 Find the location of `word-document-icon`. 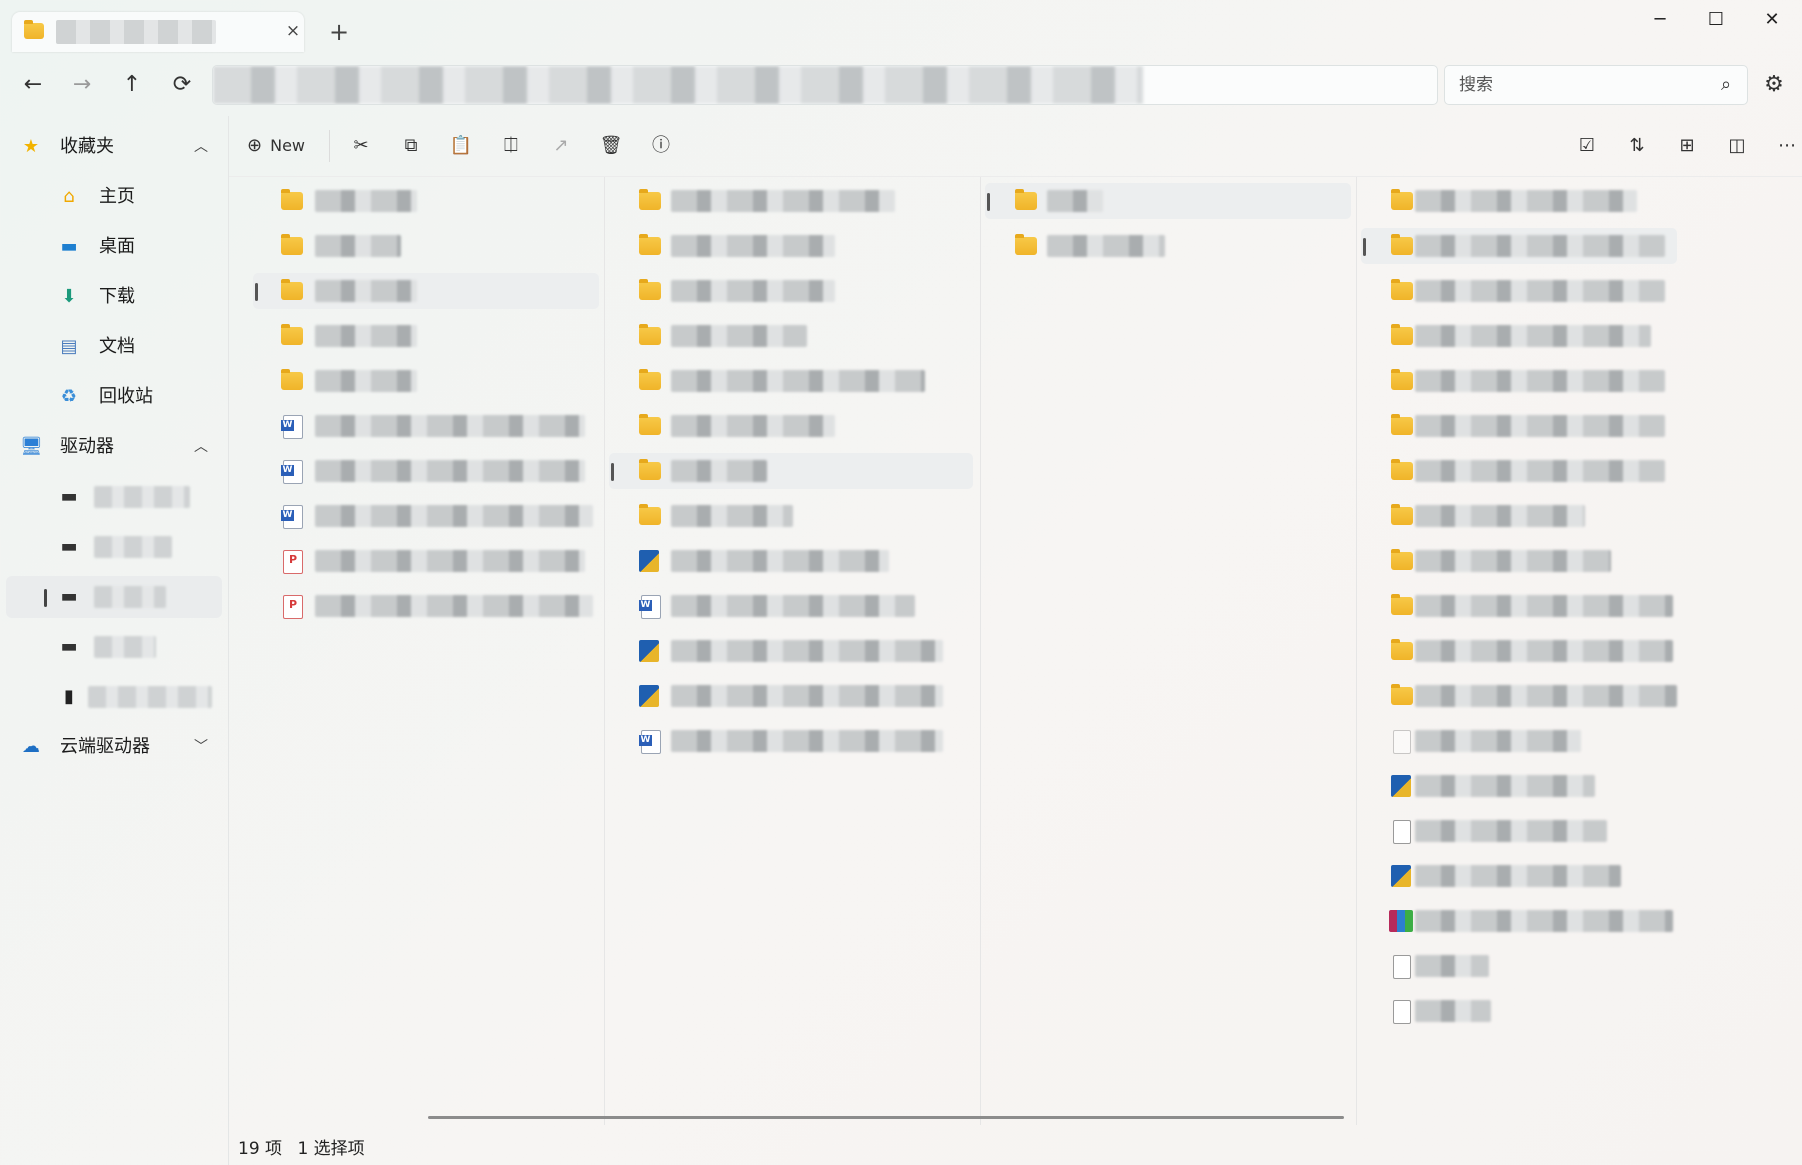

word-document-icon is located at coordinates (650, 742).